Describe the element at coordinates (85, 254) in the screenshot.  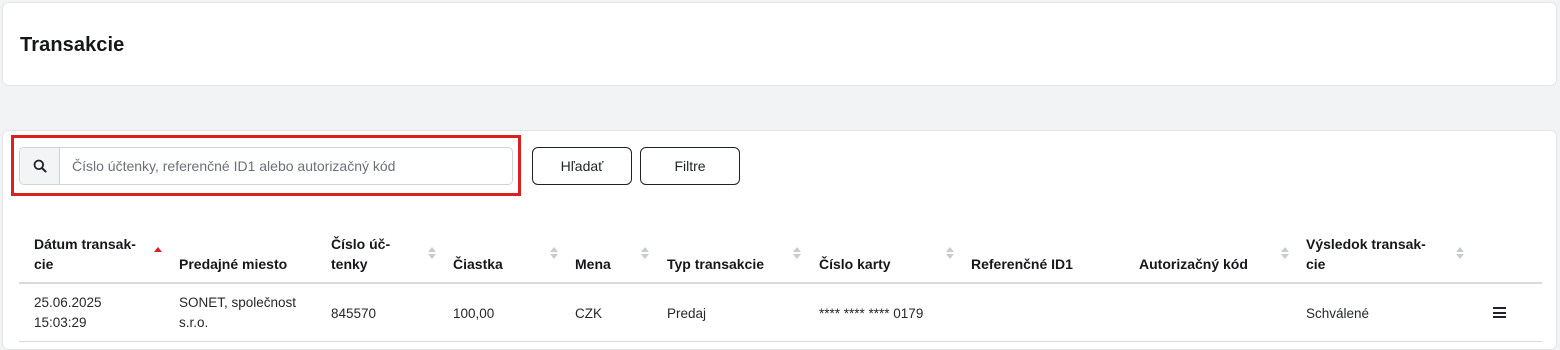
I see `column-header-date: Dátum transak-cie` at that location.